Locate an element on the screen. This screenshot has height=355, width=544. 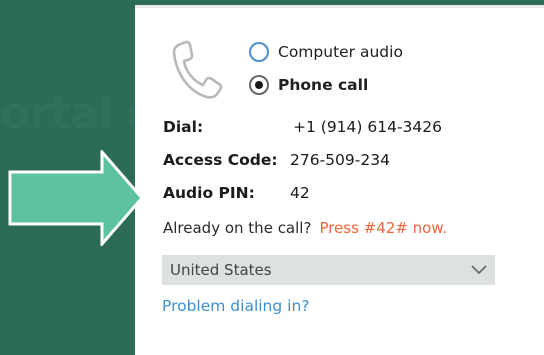
phone-call-option: Phone call is located at coordinates (308, 85).